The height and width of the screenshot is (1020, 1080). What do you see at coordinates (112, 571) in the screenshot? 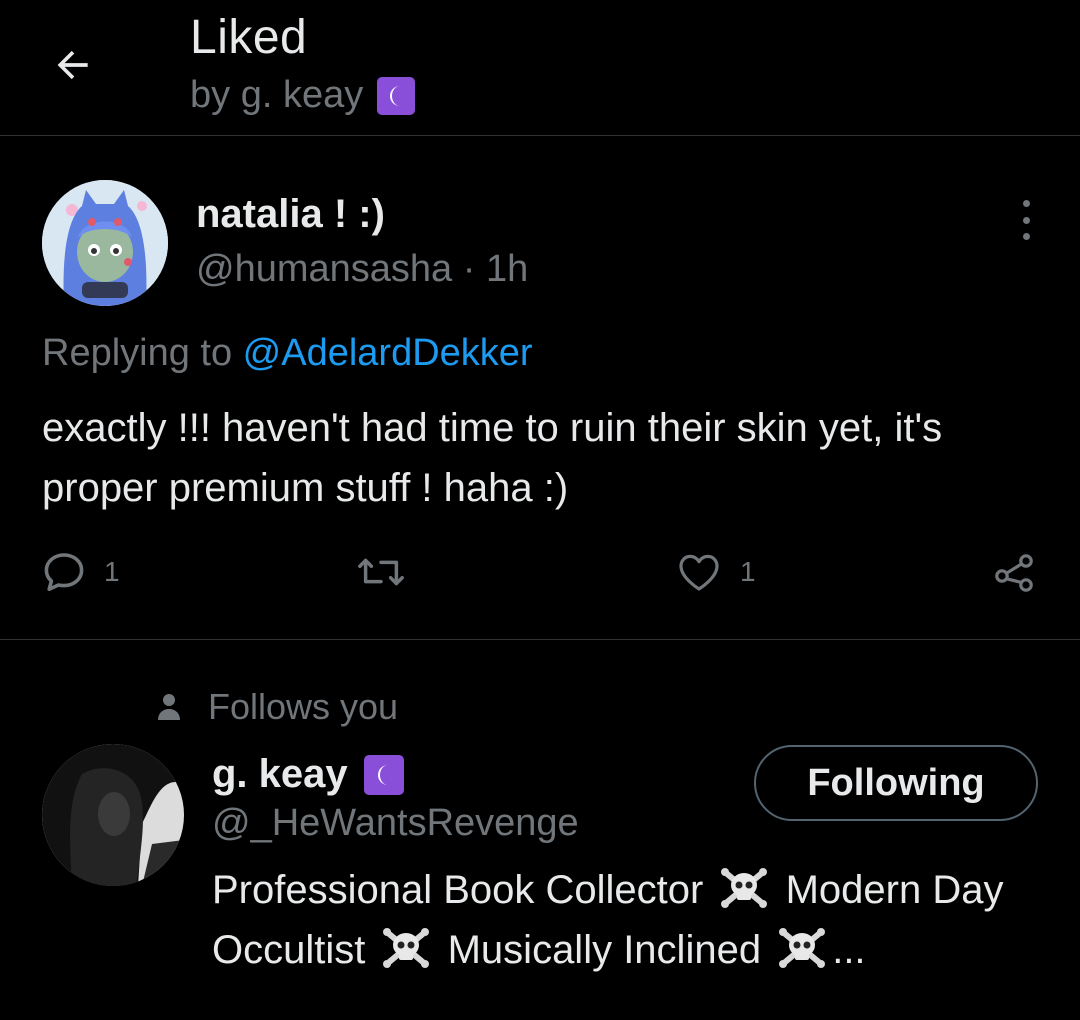
I see `reply-count: 1` at bounding box center [112, 571].